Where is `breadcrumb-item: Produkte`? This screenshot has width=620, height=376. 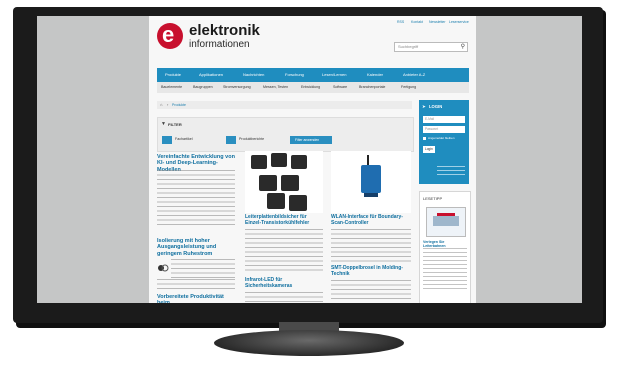 breadcrumb-item: Produkte is located at coordinates (179, 105).